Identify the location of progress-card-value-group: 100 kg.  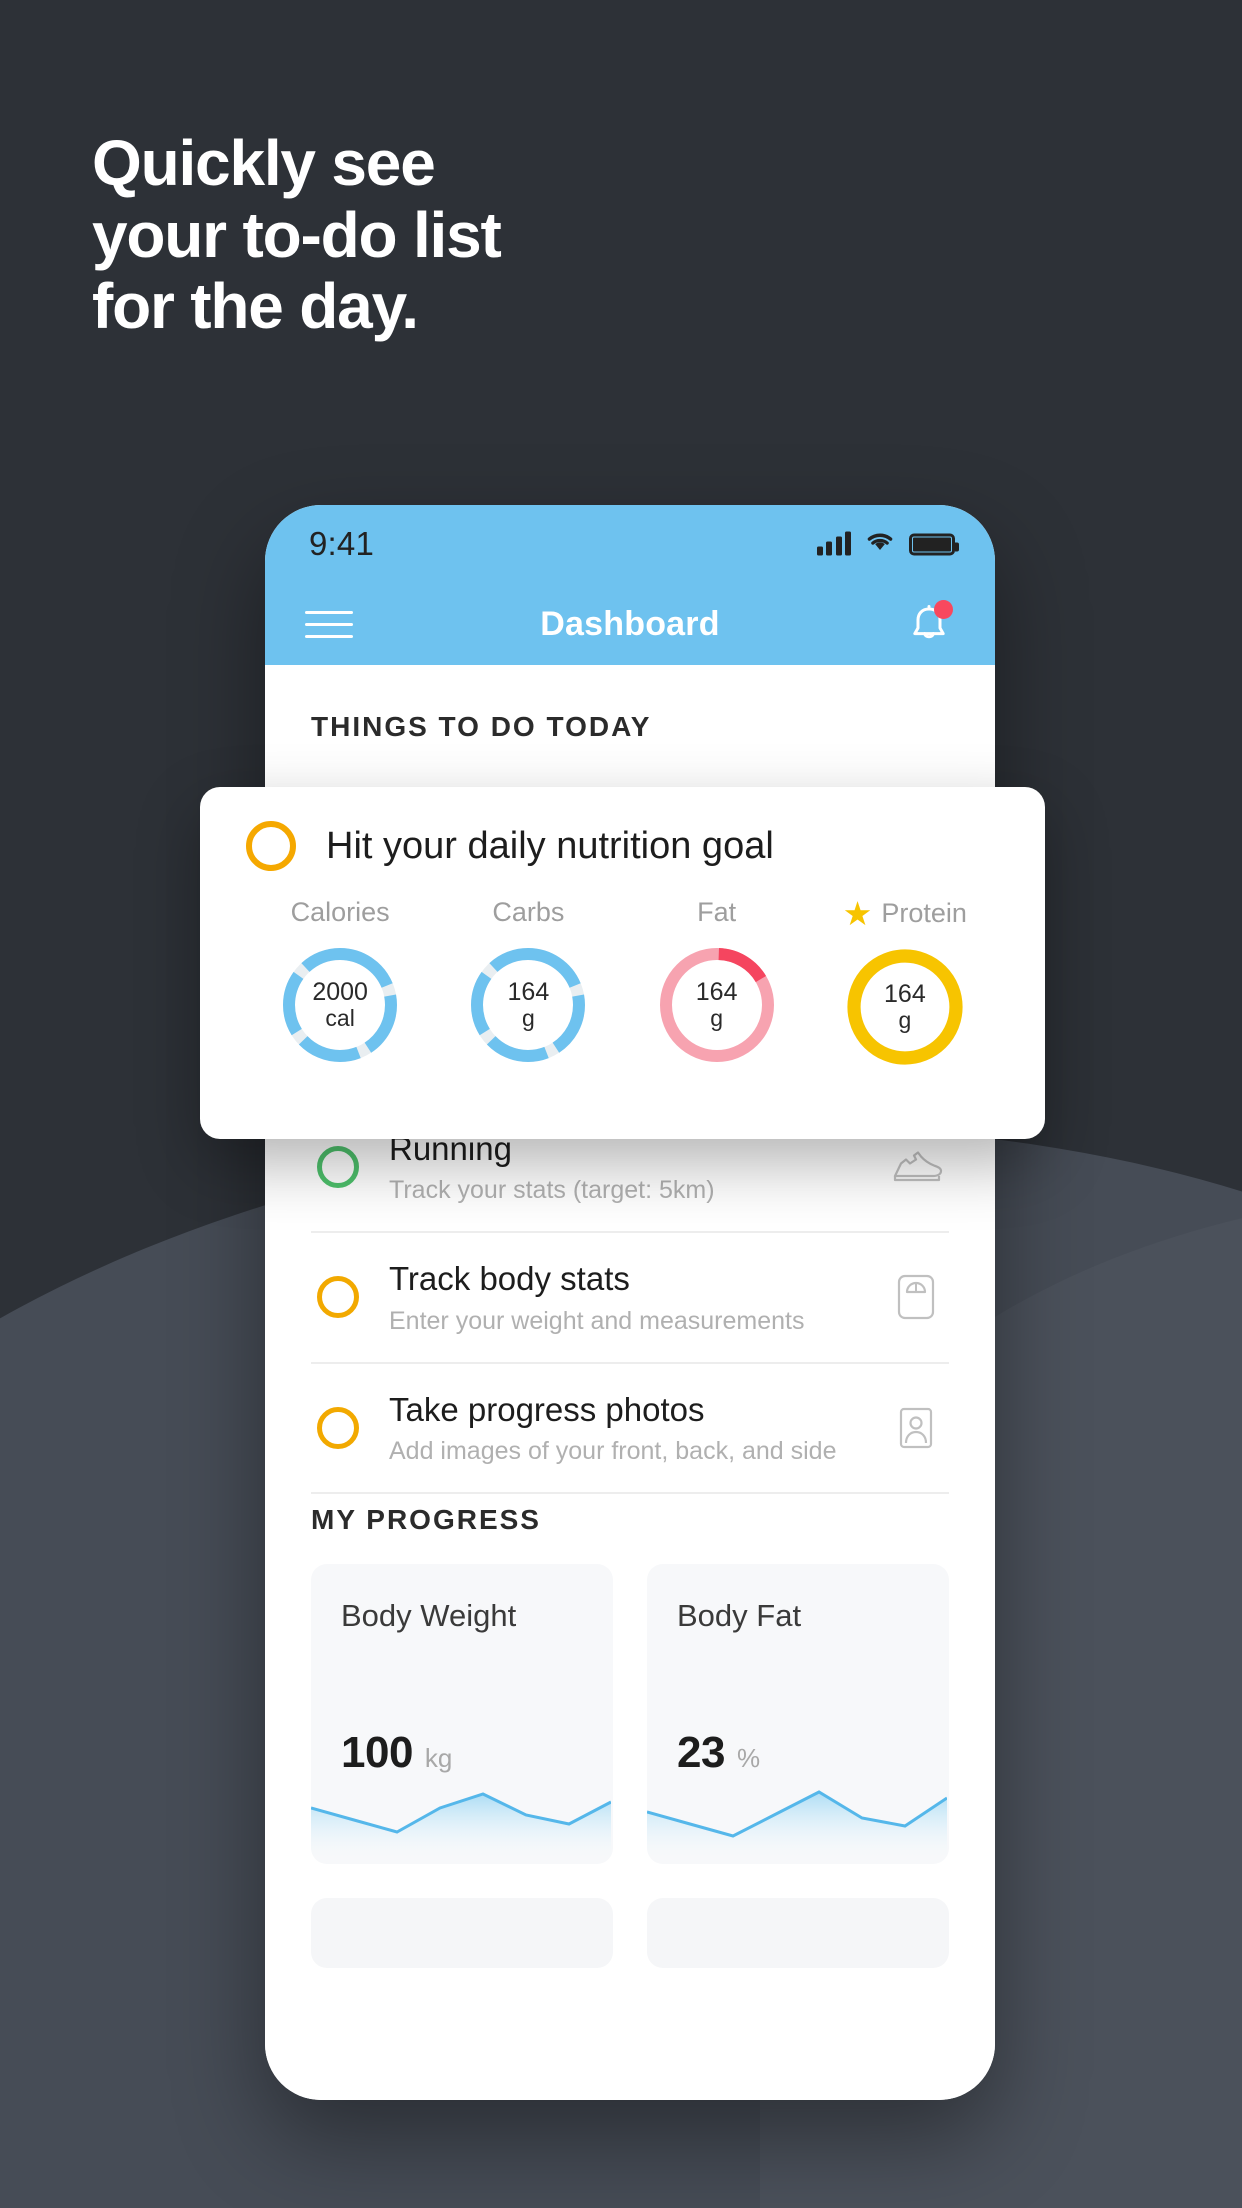
(396, 1753).